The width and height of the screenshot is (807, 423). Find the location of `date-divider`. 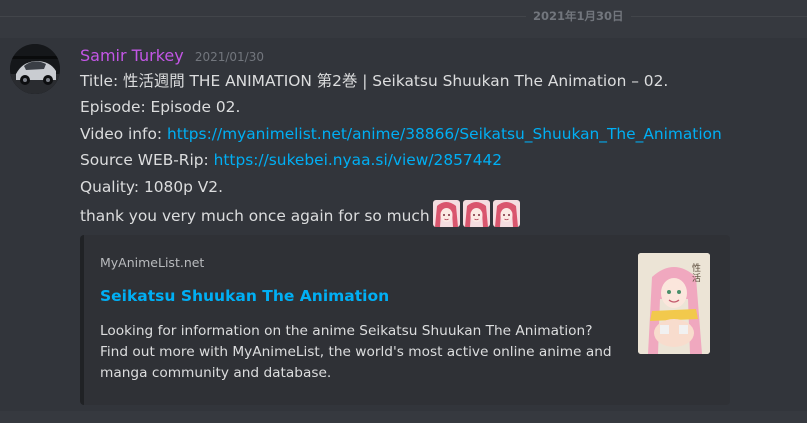

date-divider is located at coordinates (403, 16).